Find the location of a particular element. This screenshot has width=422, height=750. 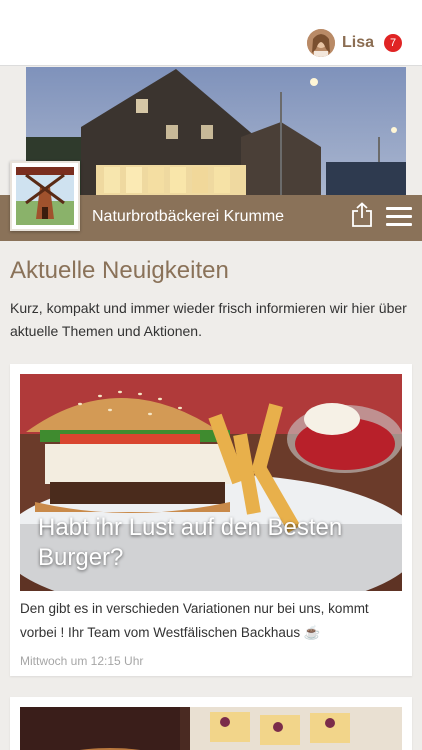

avatar is located at coordinates (320, 43).